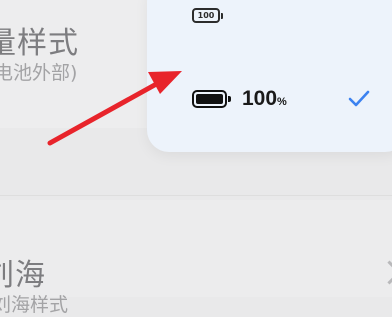 This screenshot has width=392, height=317. What do you see at coordinates (114, 108) in the screenshot?
I see `annotation-arrow-icon` at bounding box center [114, 108].